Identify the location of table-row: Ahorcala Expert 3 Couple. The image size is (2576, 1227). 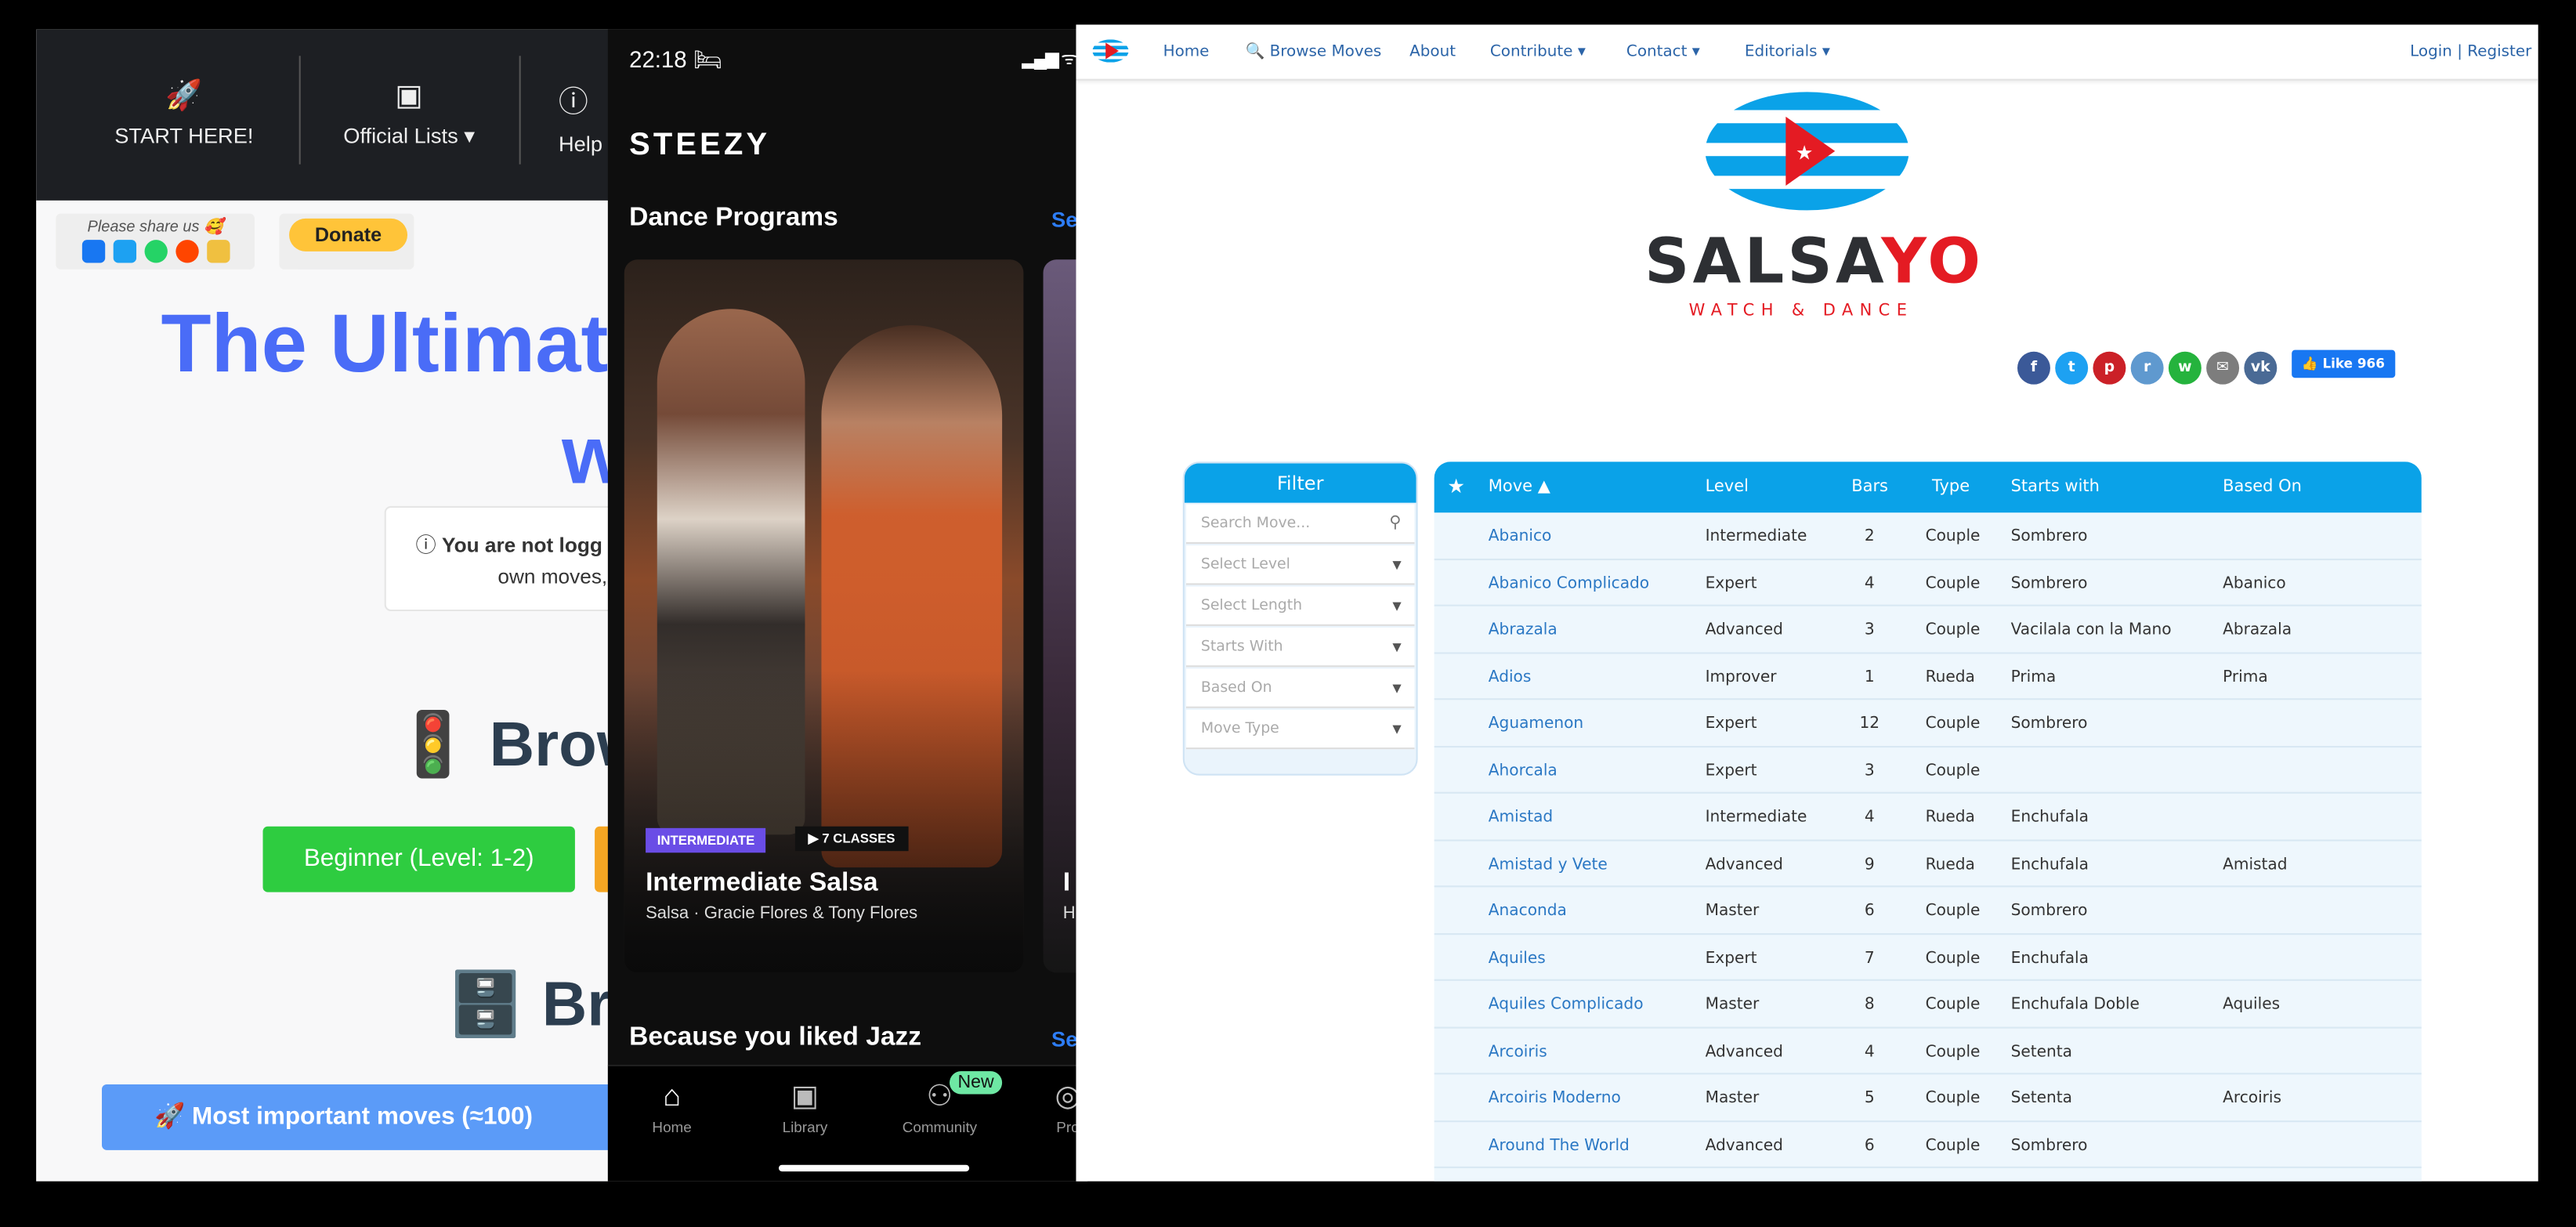
(1928, 770).